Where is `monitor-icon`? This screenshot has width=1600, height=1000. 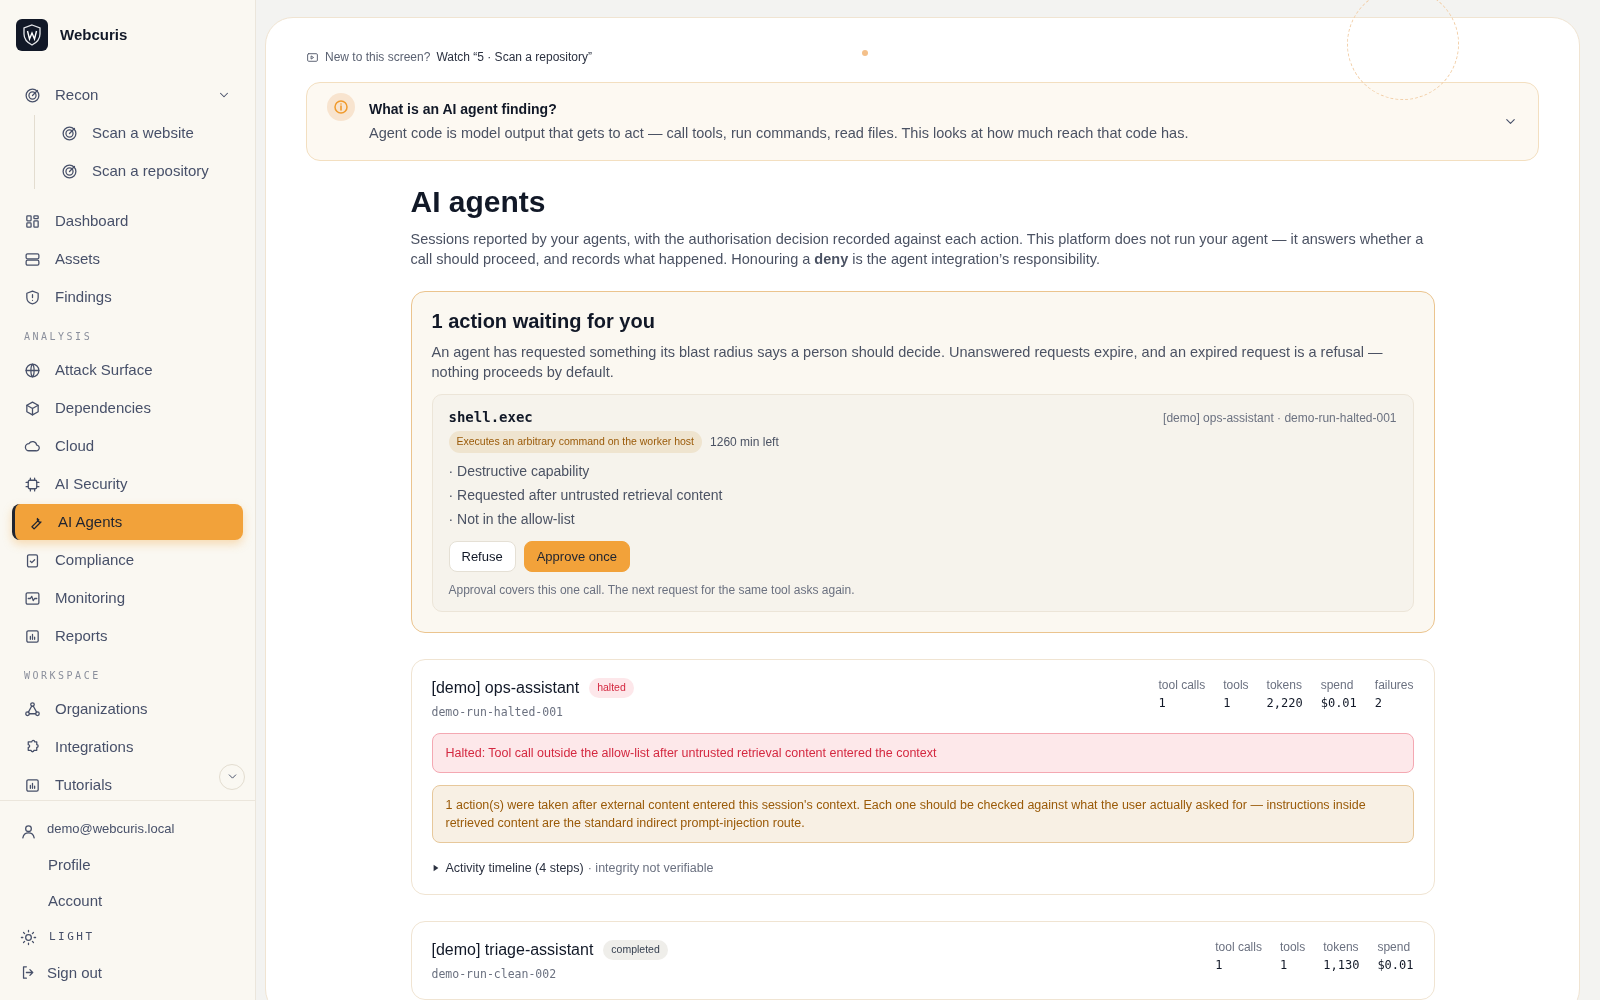
monitor-icon is located at coordinates (32, 598).